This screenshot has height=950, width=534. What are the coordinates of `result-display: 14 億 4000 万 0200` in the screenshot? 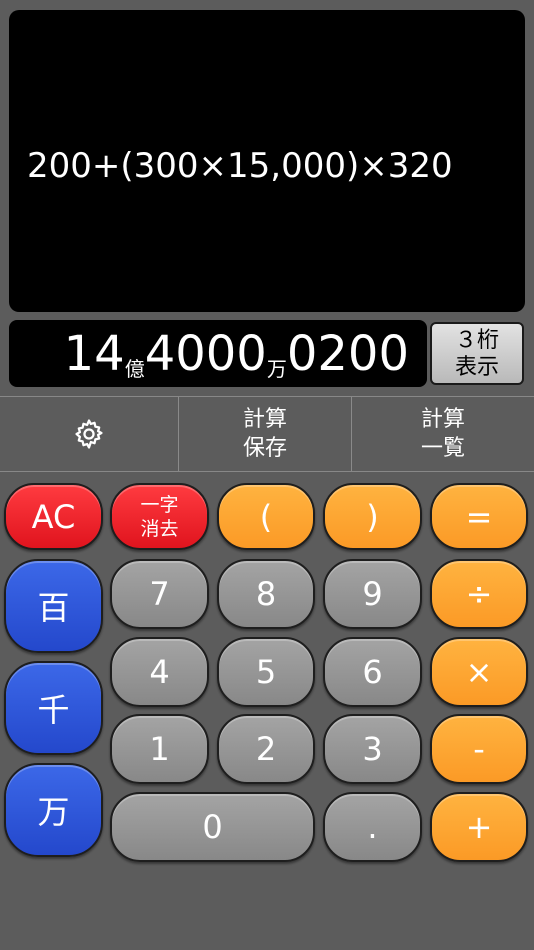 It's located at (218, 353).